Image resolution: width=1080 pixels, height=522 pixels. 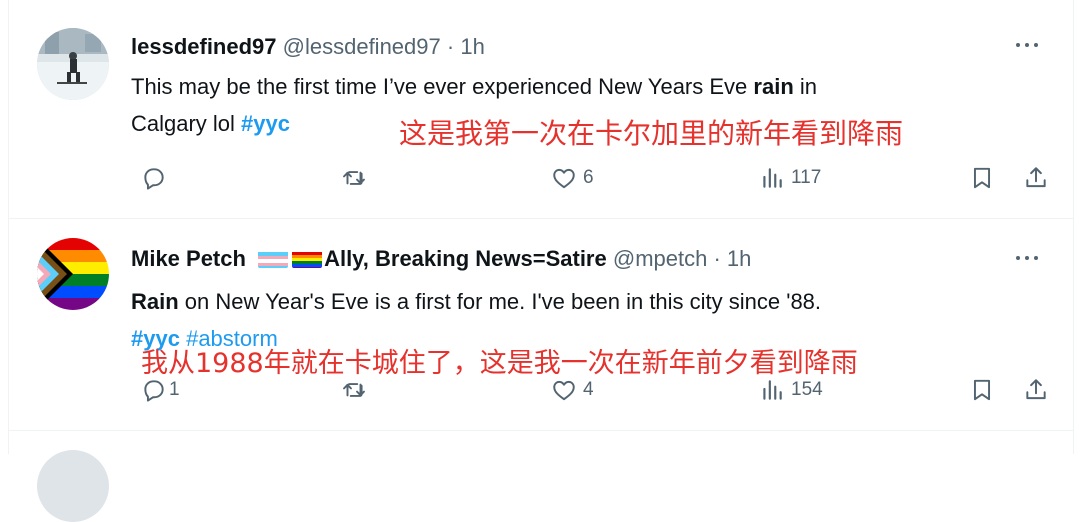 I want to click on handle: @mpetch, so click(x=660, y=258).